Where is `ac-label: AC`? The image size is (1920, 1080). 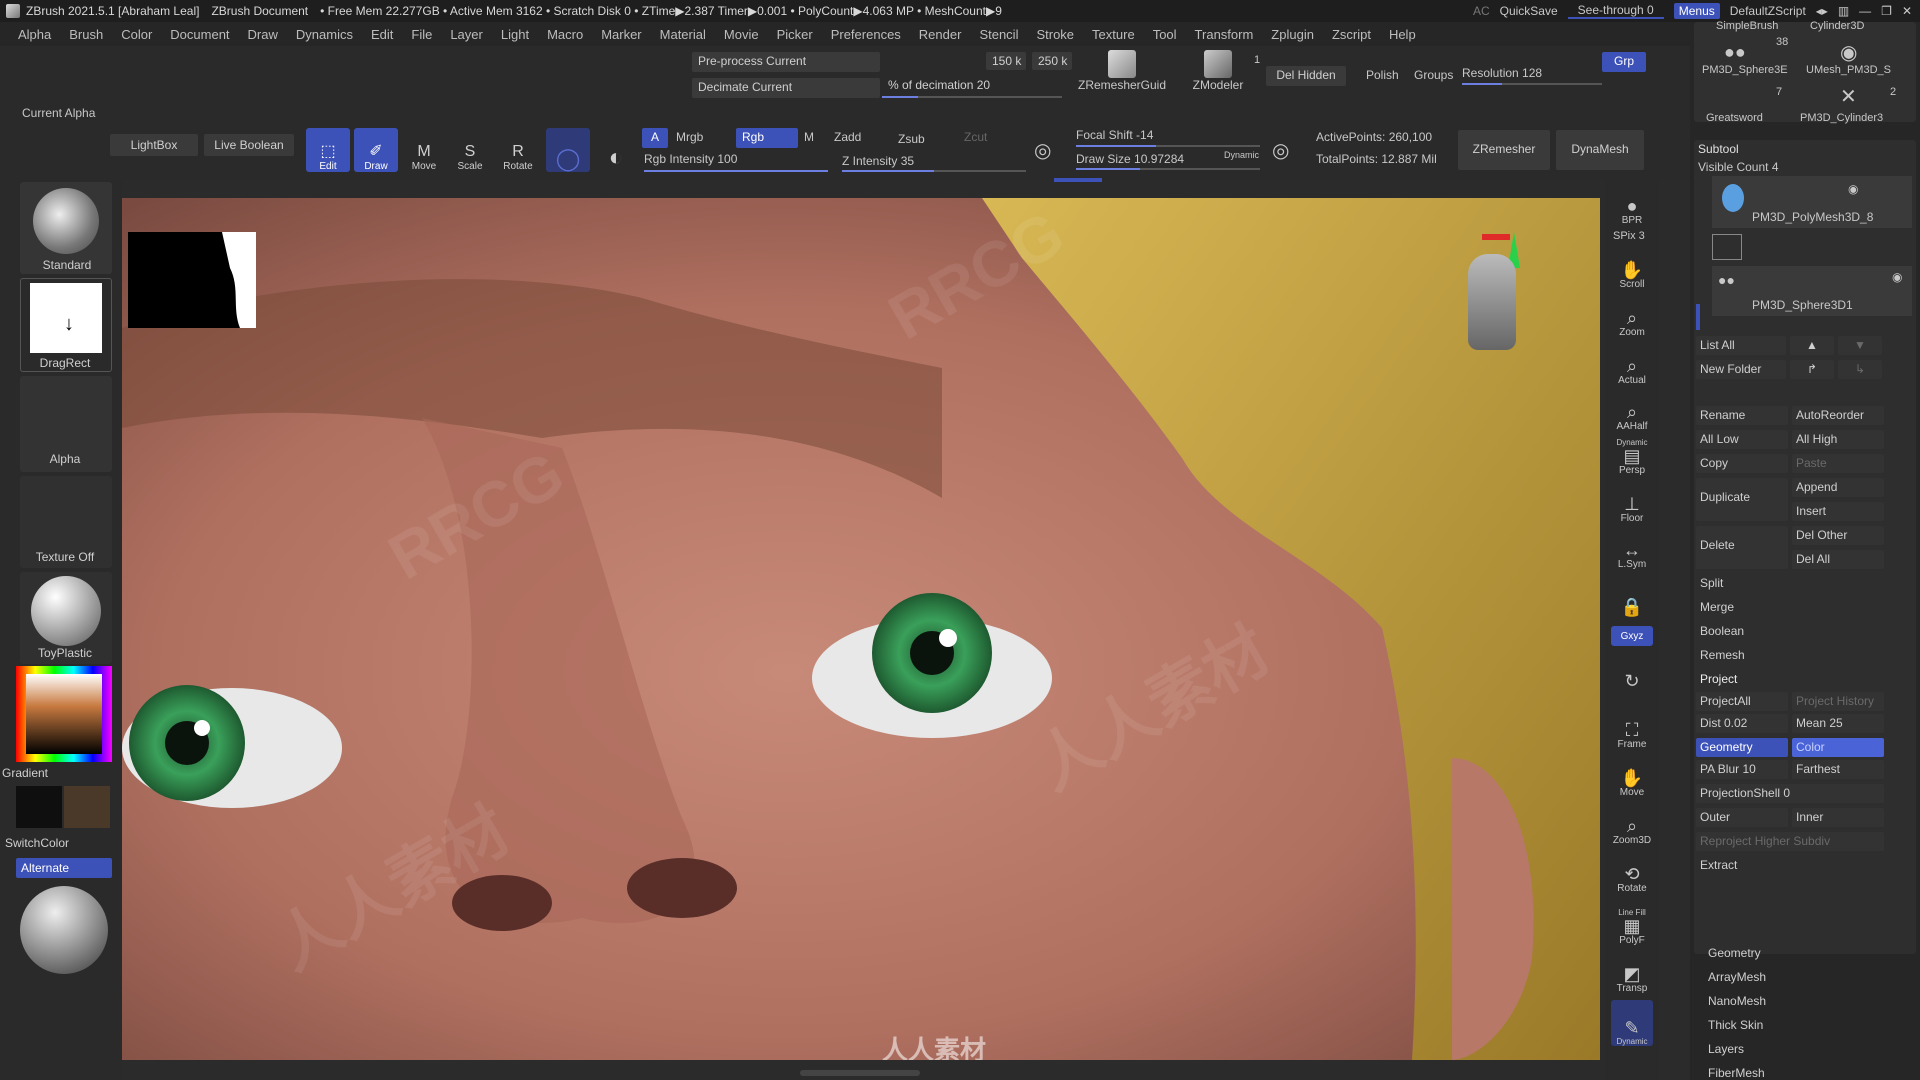 ac-label: AC is located at coordinates (1481, 11).